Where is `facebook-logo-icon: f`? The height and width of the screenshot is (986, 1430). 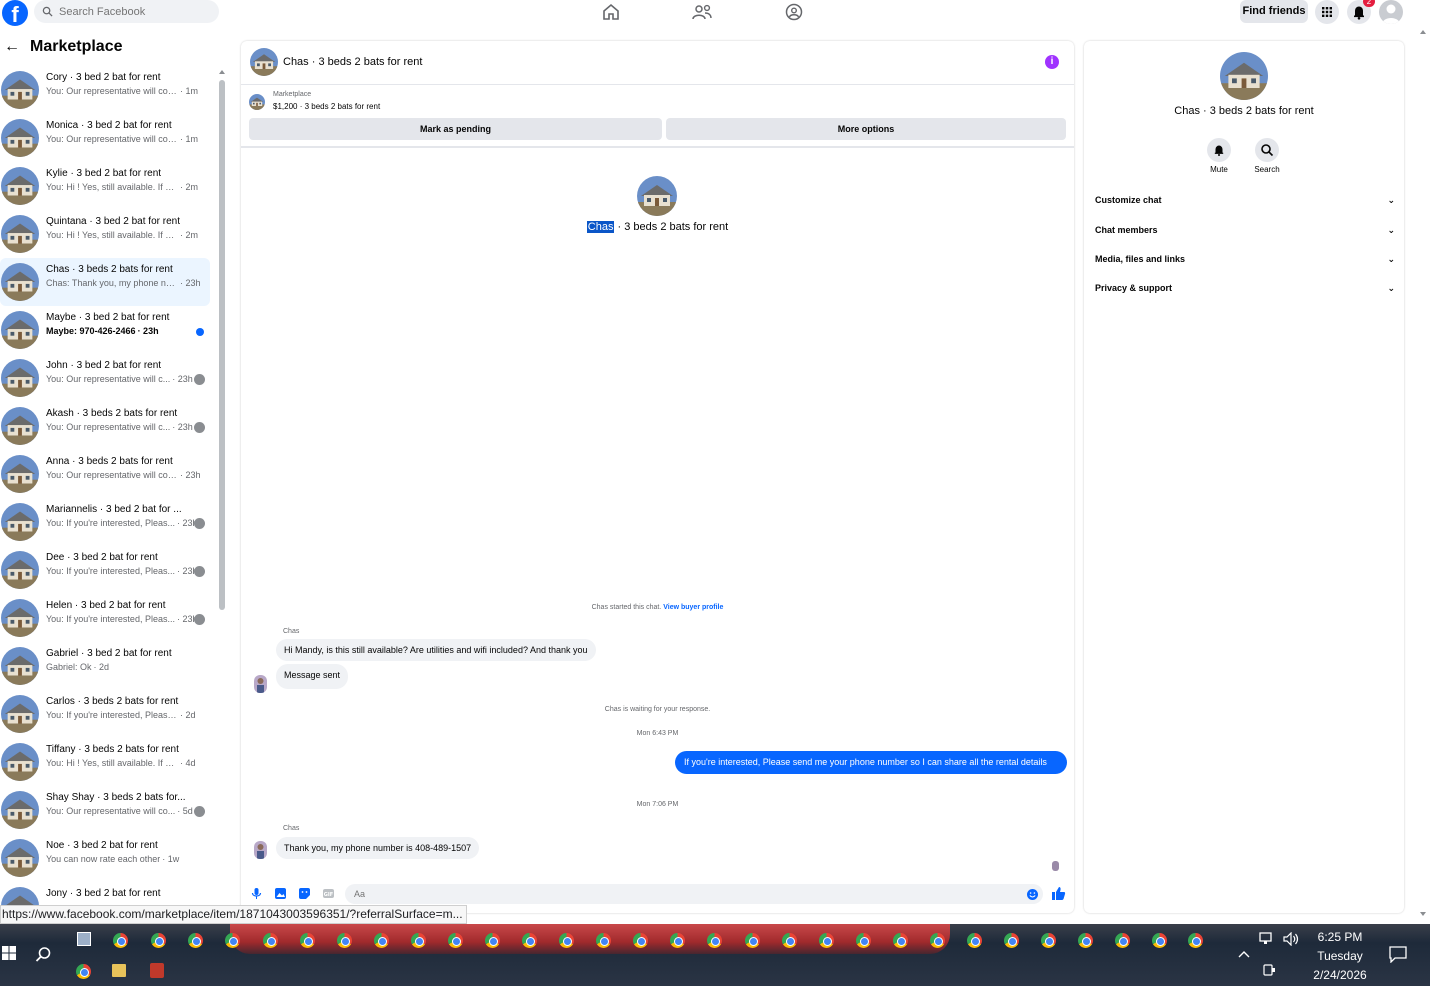
facebook-logo-icon: f is located at coordinates (15, 13).